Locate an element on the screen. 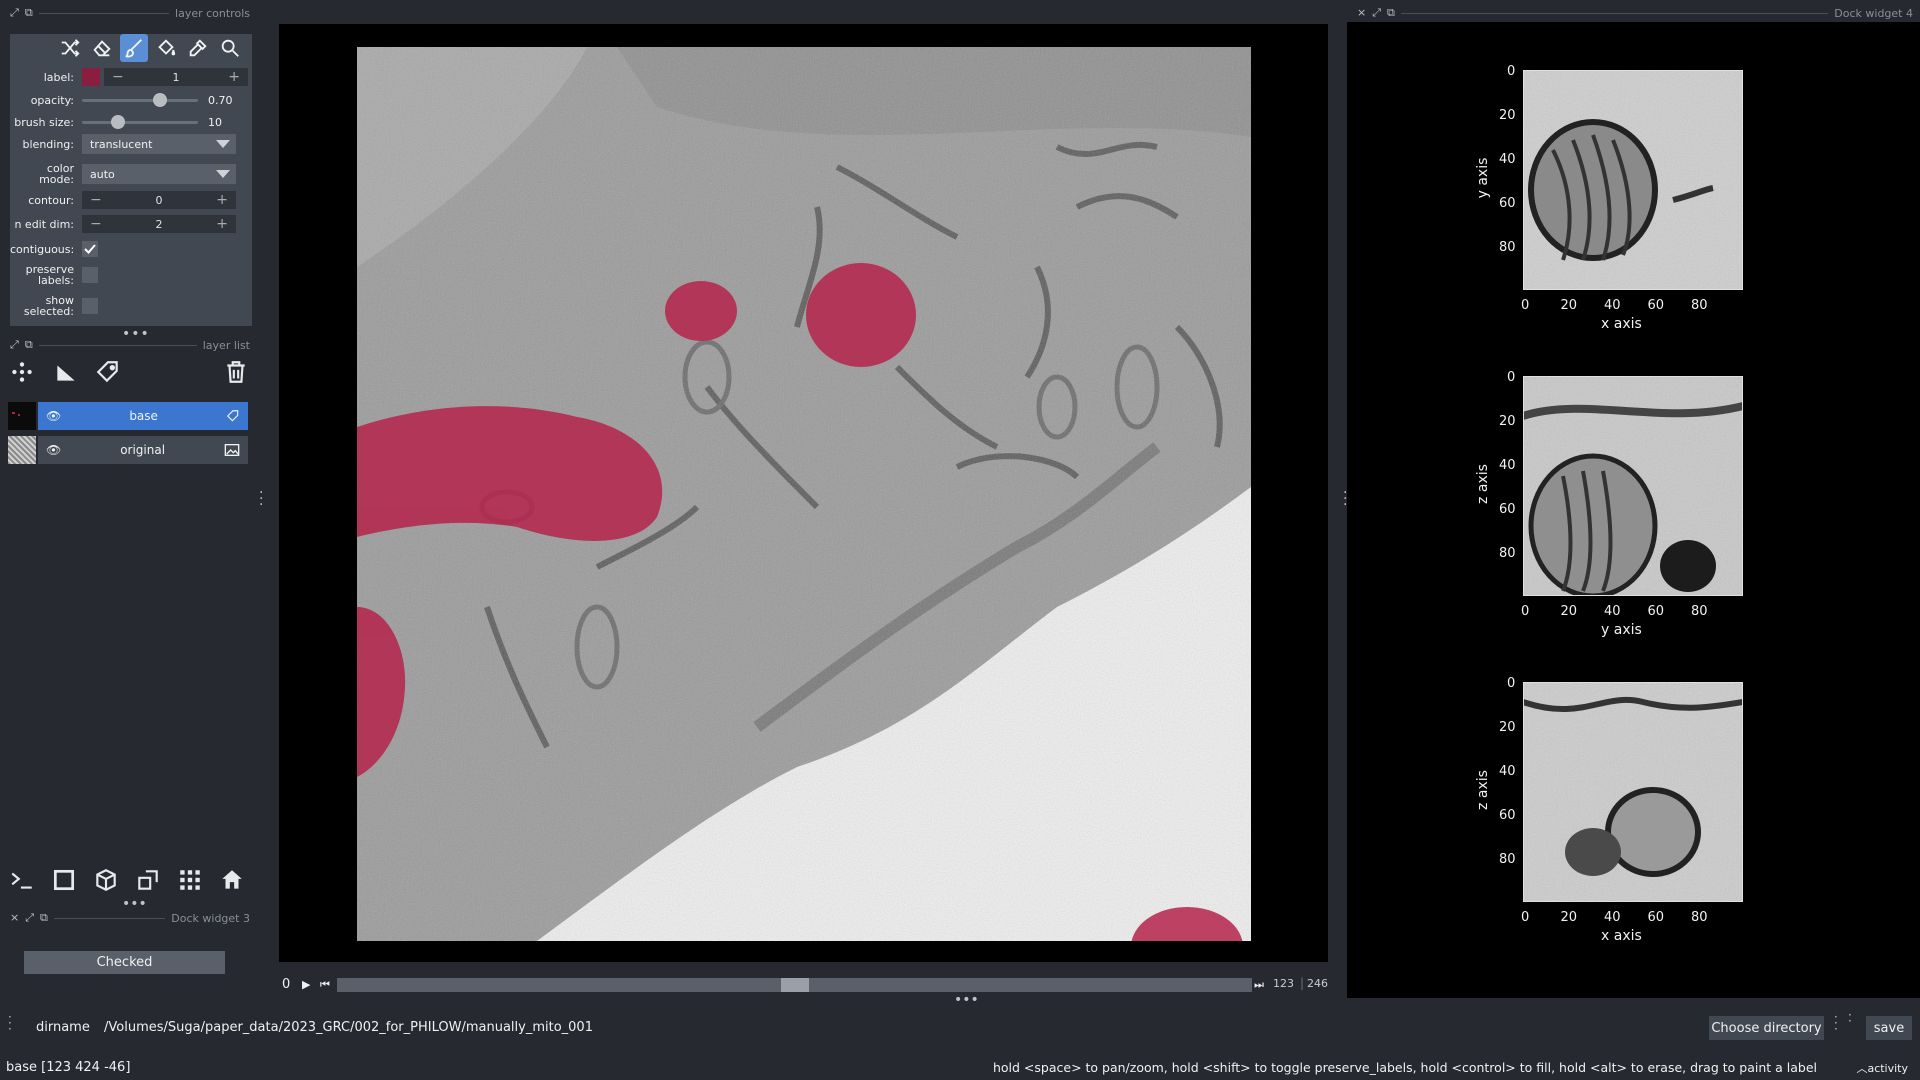 The height and width of the screenshot is (1080, 1920). new-points-button is located at coordinates (22, 372).